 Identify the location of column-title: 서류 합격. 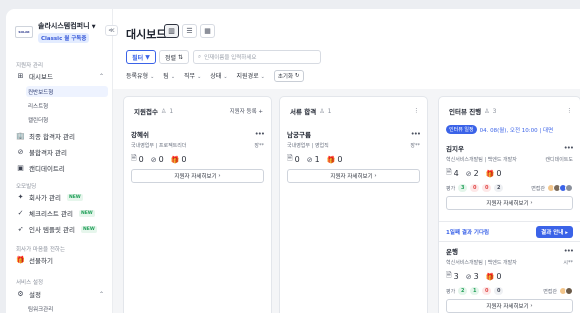
(303, 112).